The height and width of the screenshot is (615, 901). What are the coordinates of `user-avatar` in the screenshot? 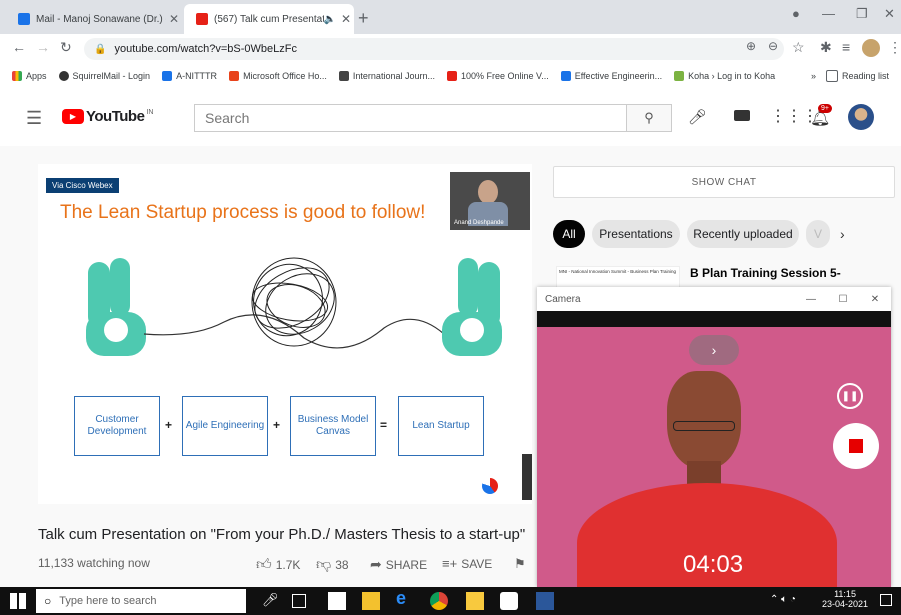 It's located at (861, 117).